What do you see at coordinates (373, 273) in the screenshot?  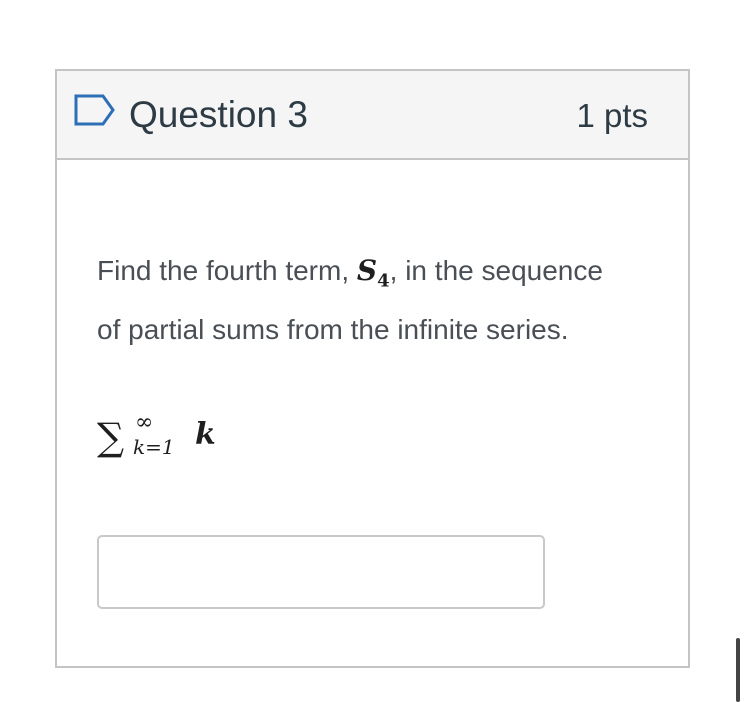 I see `partial-sum-symbol: S4` at bounding box center [373, 273].